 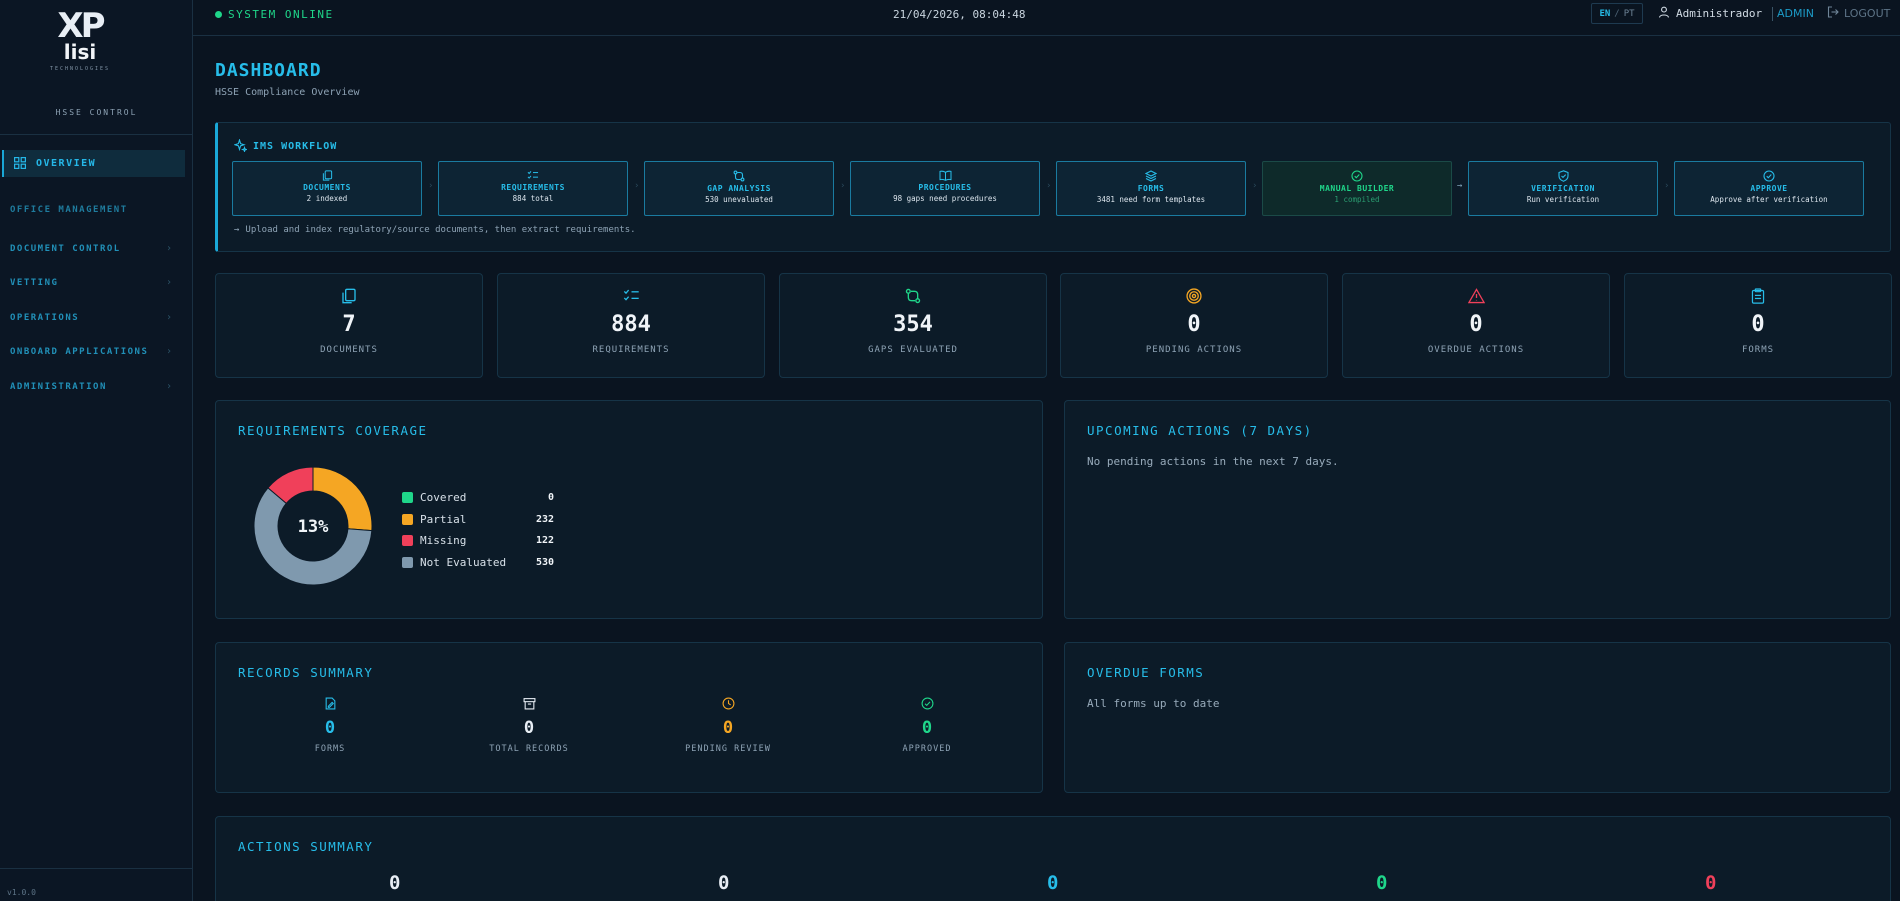 I want to click on record-stat-forms: 0 FORMS, so click(x=330, y=724).